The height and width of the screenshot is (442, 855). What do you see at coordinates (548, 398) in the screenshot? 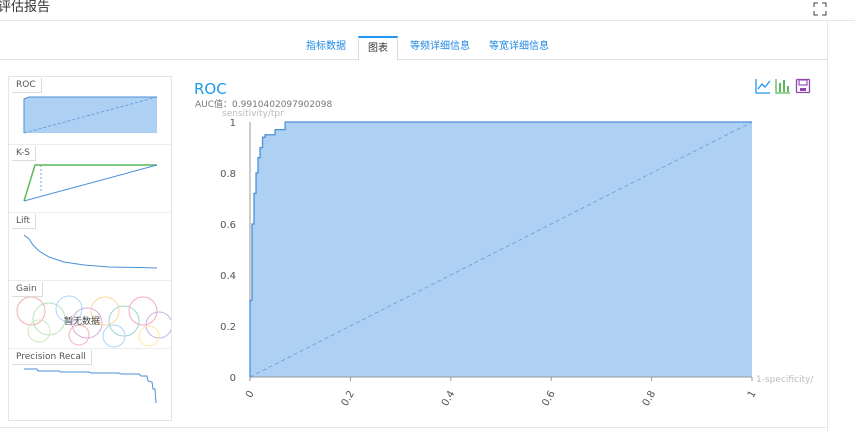
I see `x-tick-label: 0.6` at bounding box center [548, 398].